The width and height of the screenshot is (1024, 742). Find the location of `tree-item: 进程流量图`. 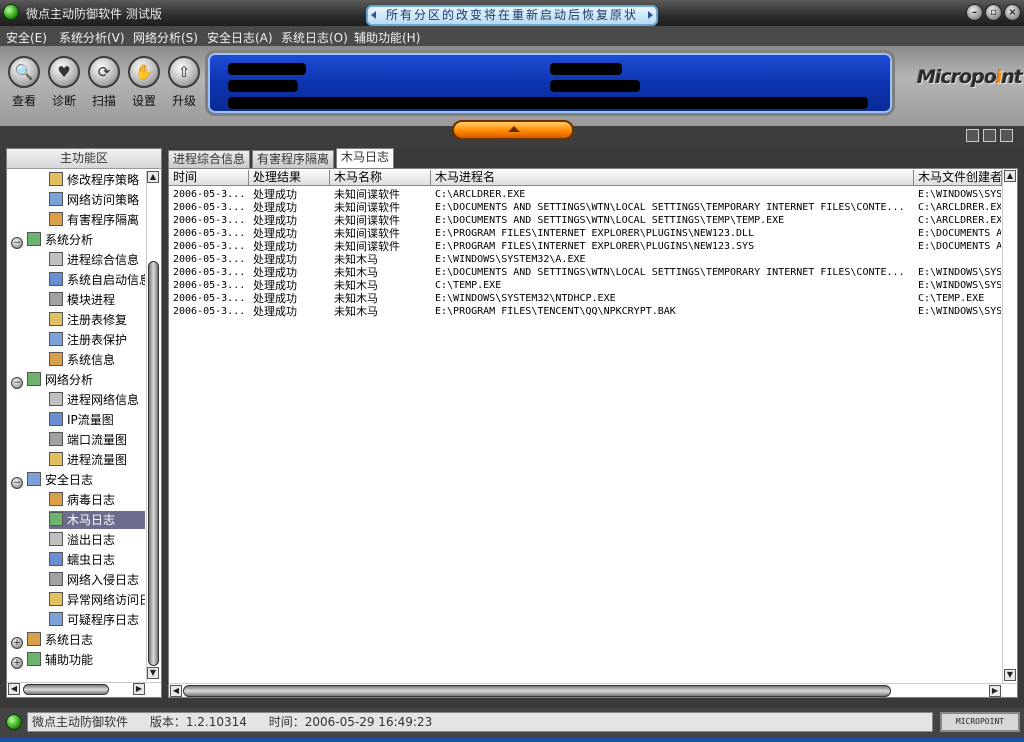

tree-item: 进程流量图 is located at coordinates (88, 460).